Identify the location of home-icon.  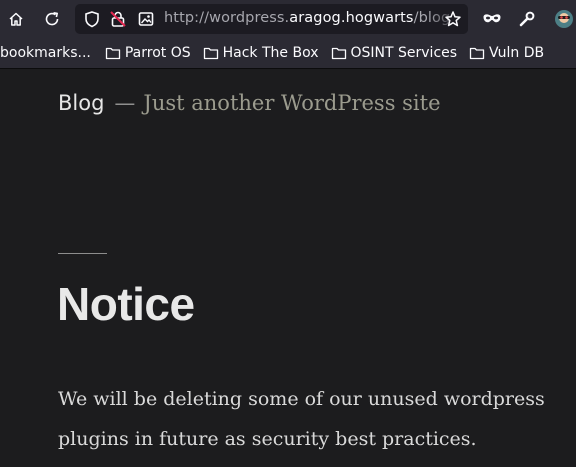
(16, 19).